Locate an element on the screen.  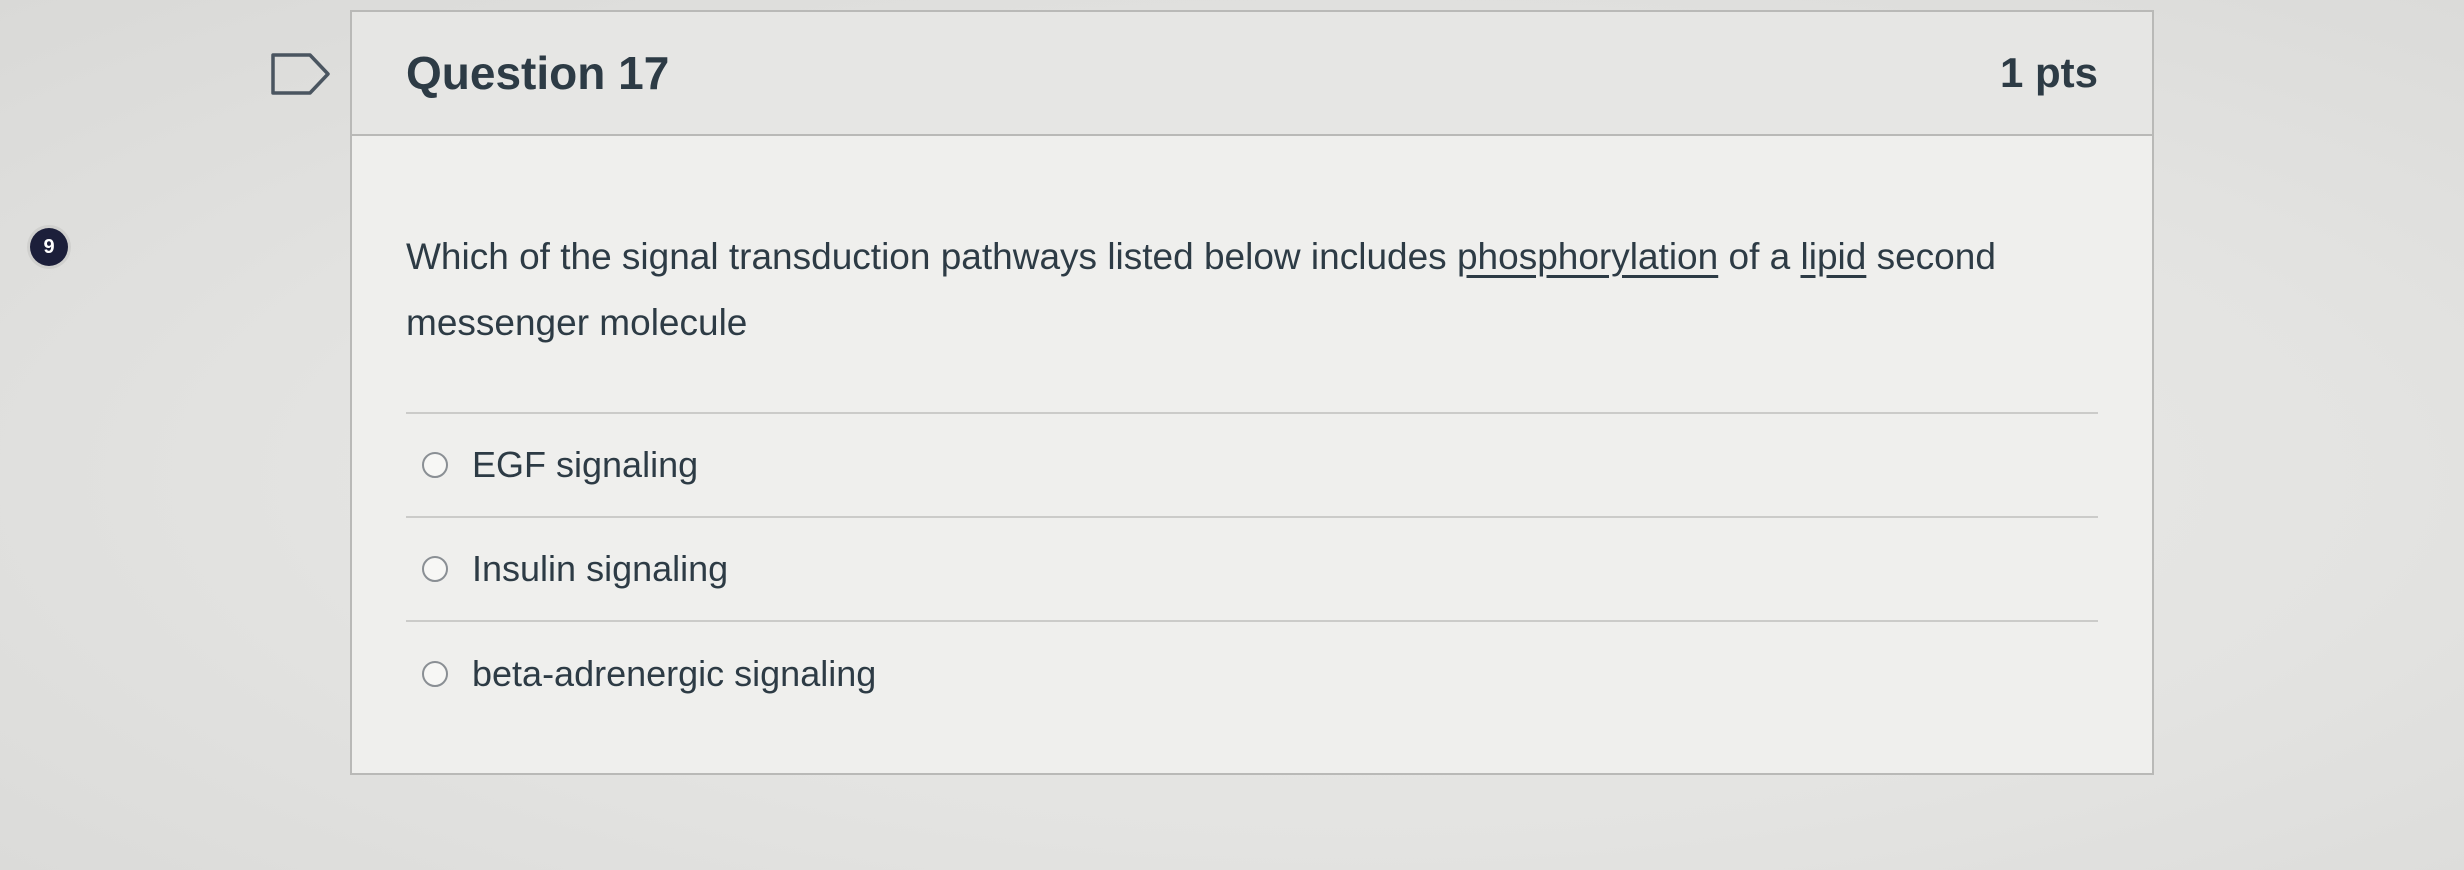
answer-option-insulin: Insulin signaling is located at coordinates (1252, 570).